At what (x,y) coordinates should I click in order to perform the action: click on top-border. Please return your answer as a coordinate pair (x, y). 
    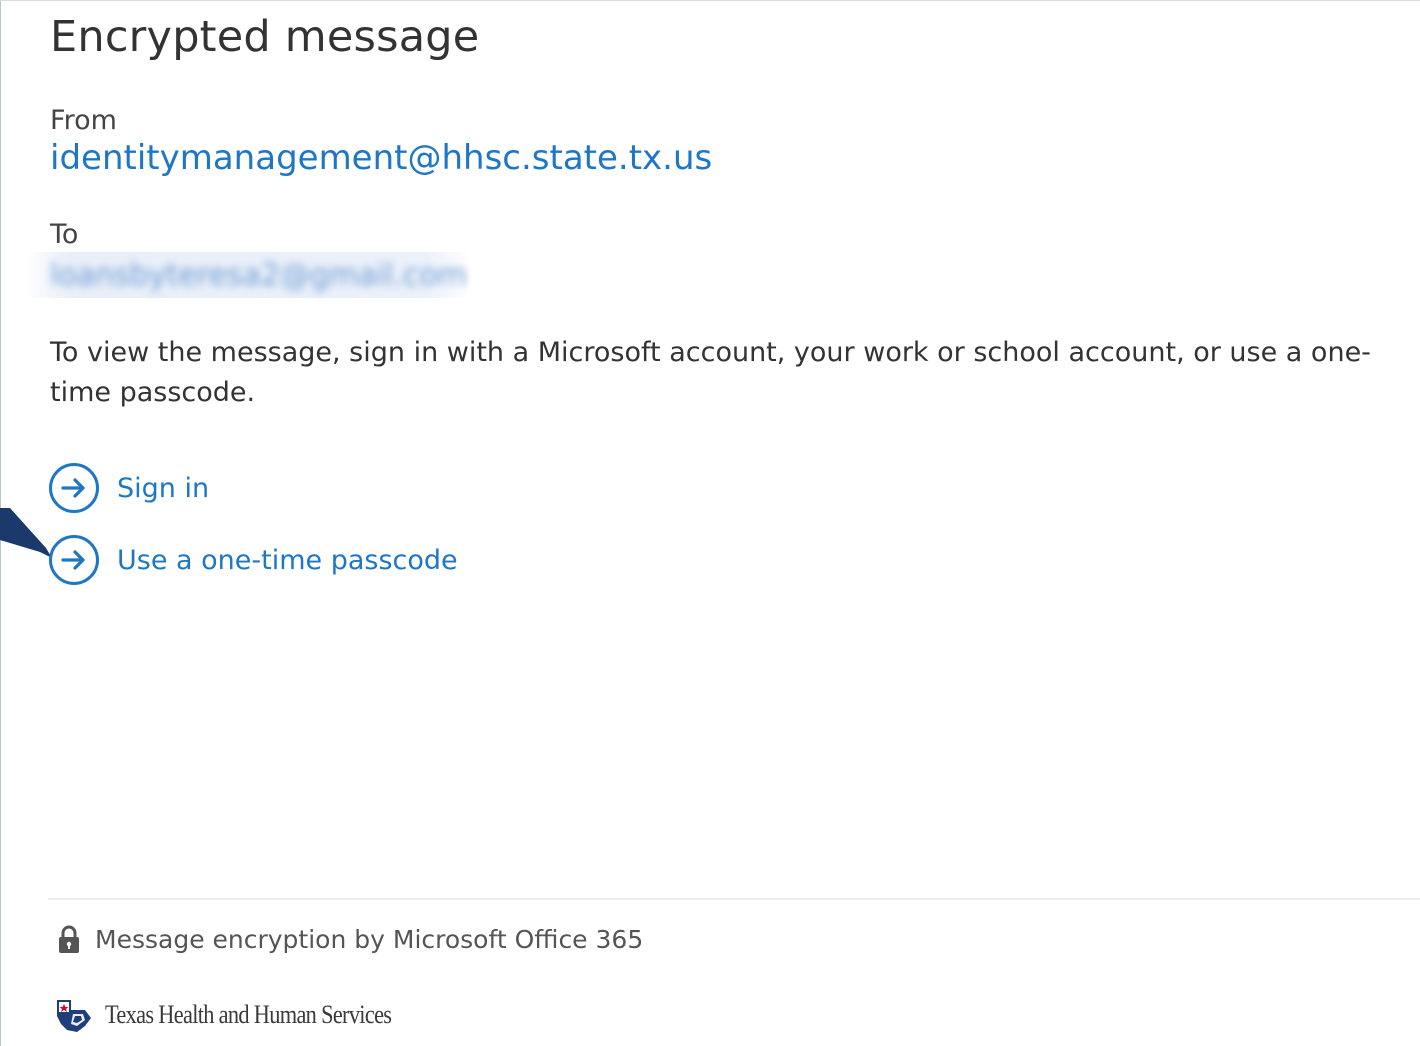
    Looking at the image, I should click on (710, 0).